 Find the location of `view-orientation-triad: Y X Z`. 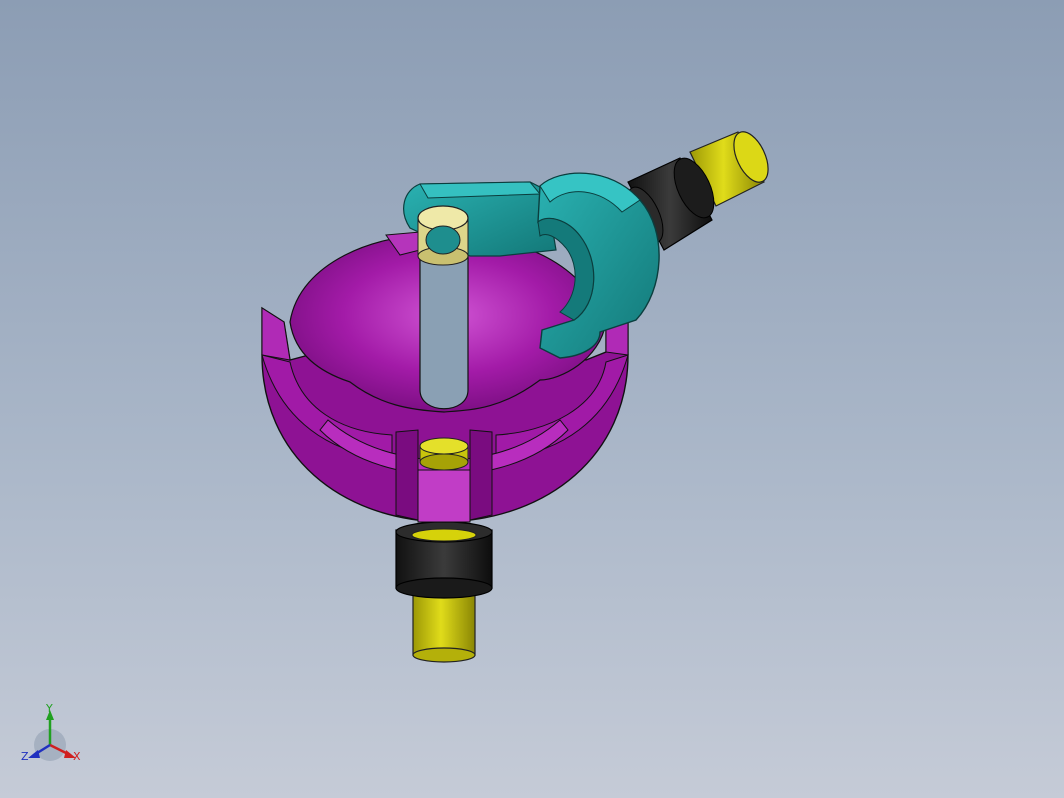

view-orientation-triad: Y X Z is located at coordinates (54, 736).